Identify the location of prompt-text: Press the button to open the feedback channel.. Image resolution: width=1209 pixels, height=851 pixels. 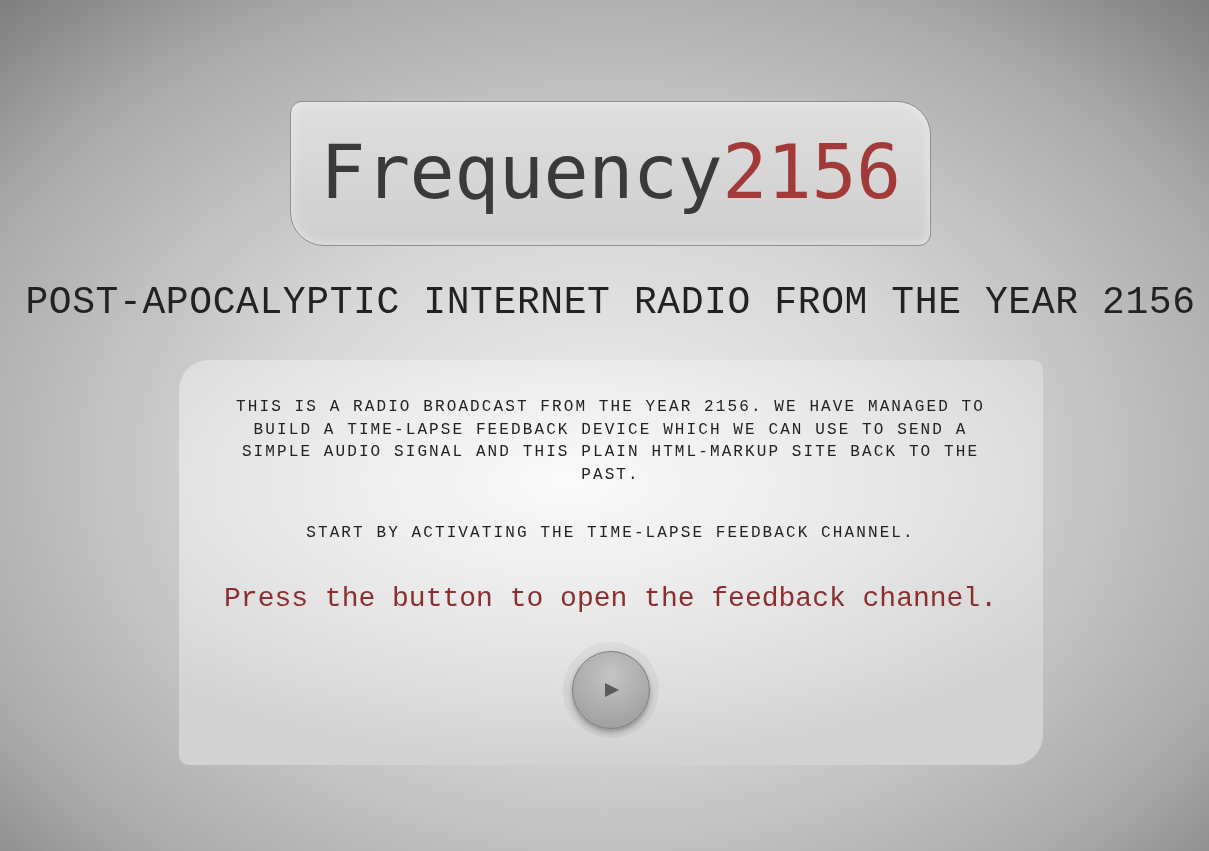
(610, 598).